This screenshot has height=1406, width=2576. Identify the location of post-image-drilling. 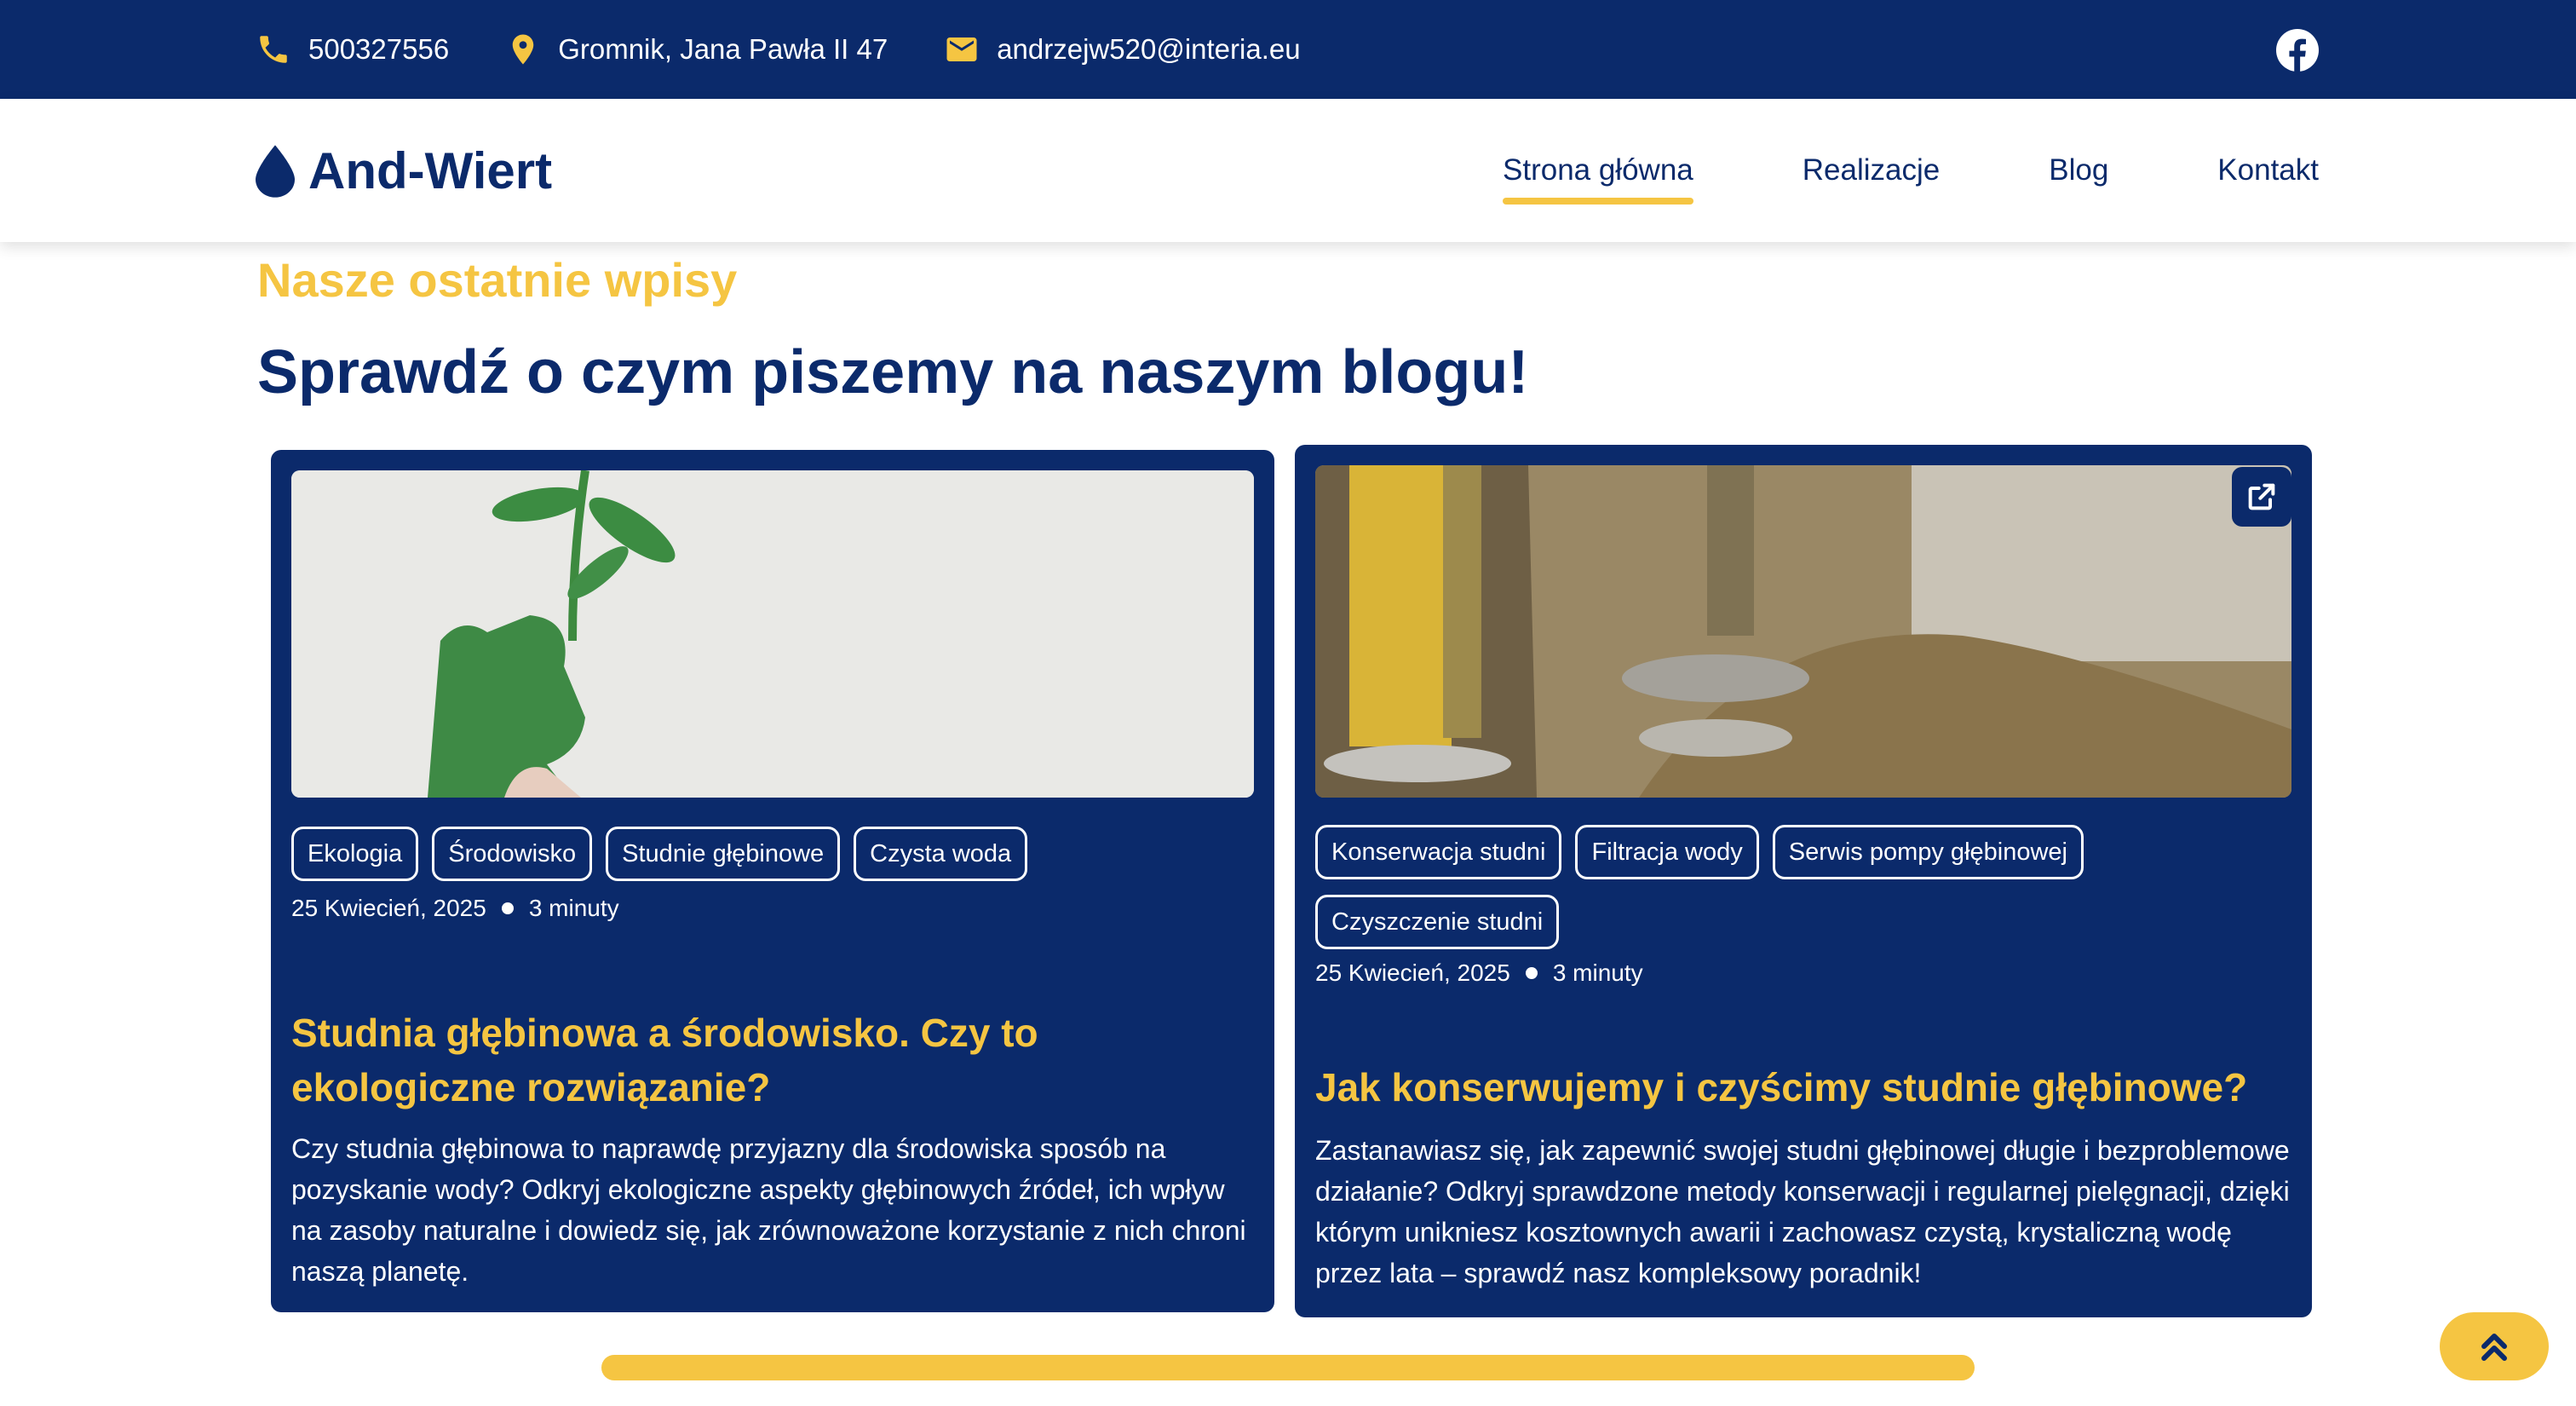
(1803, 631).